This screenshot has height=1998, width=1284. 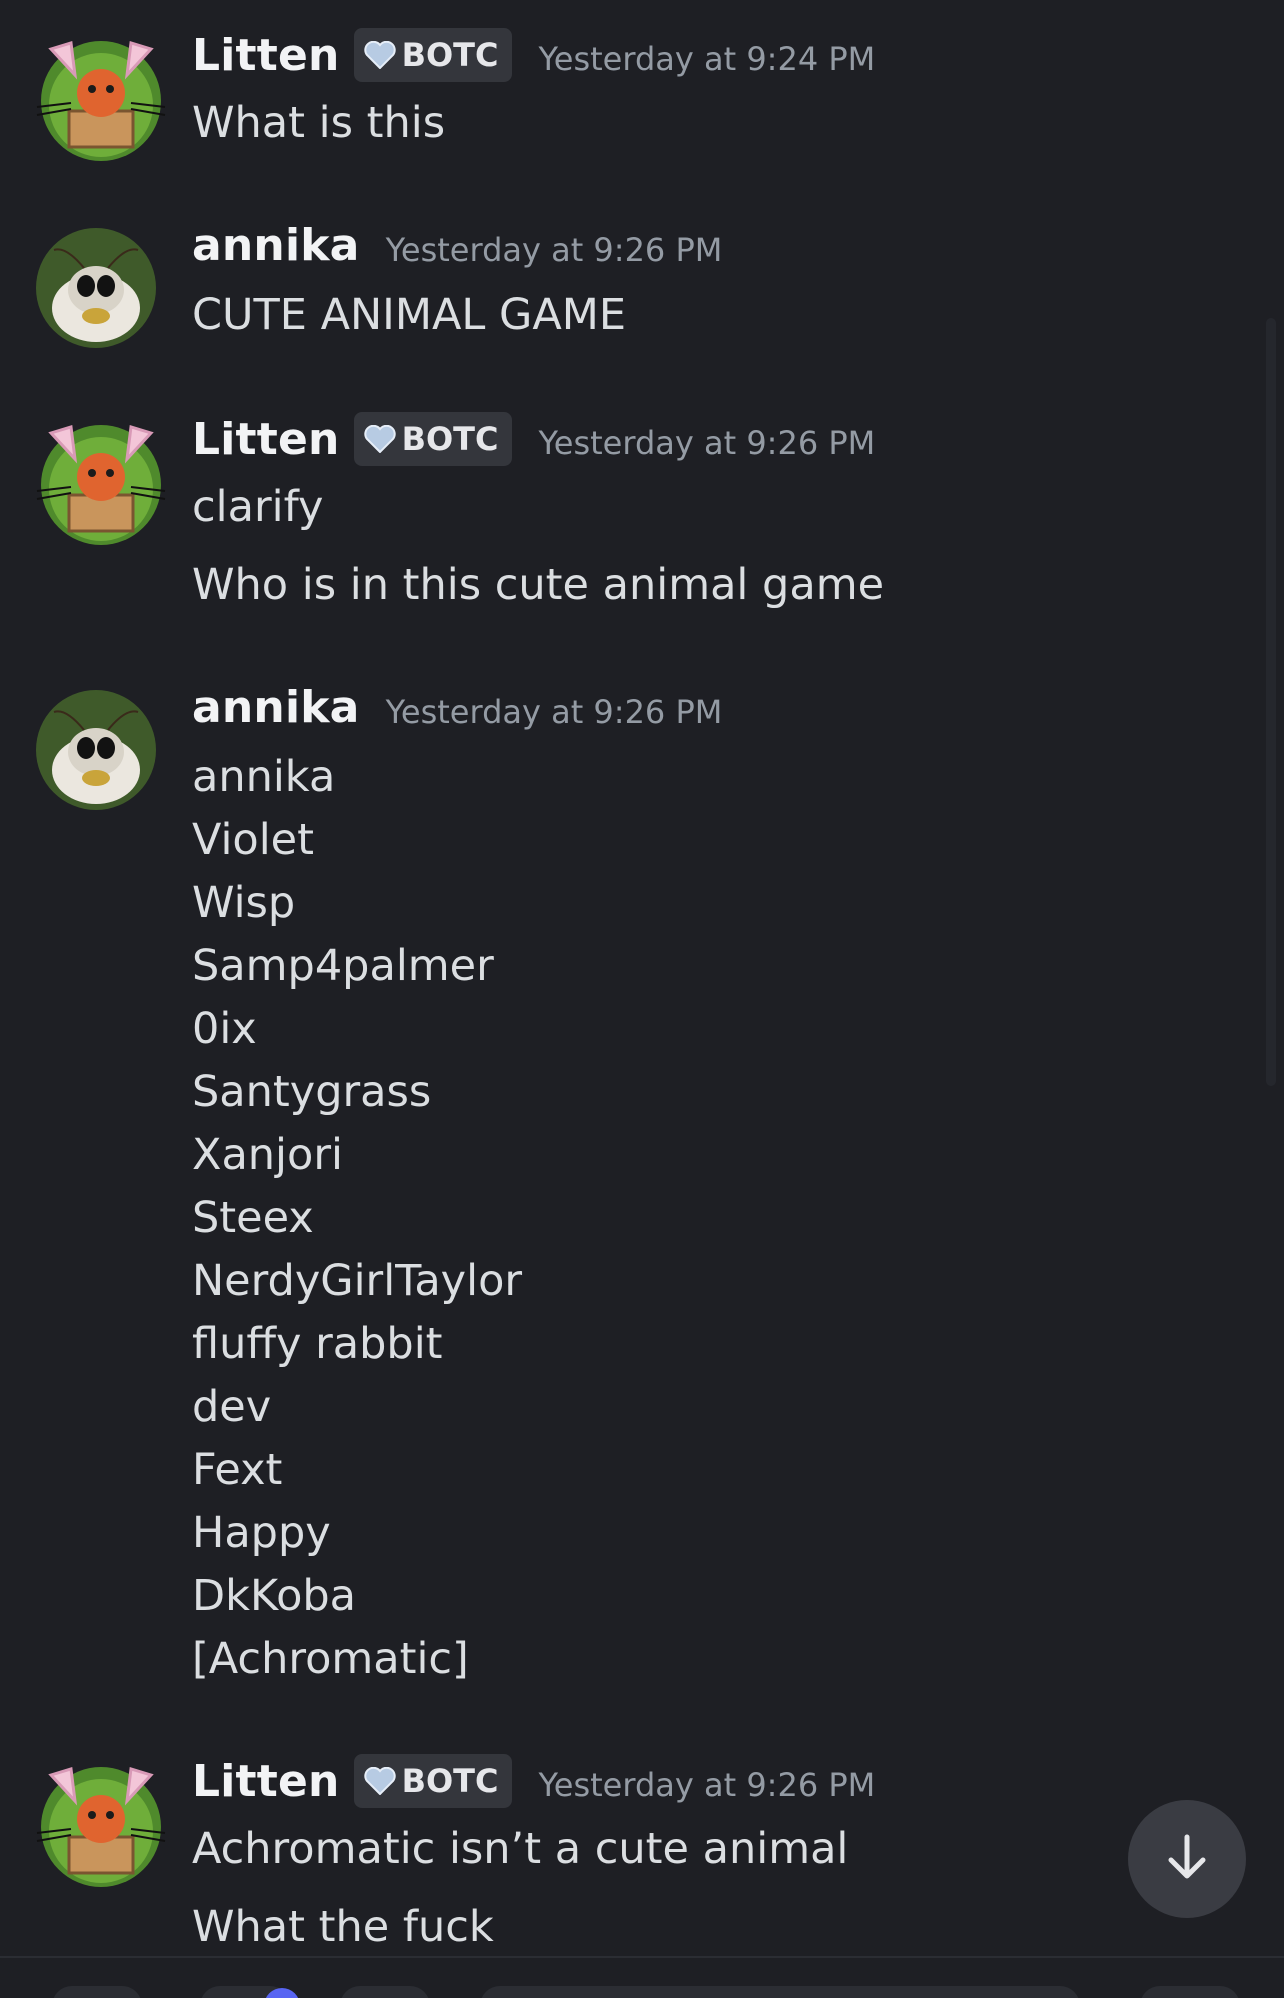 What do you see at coordinates (224, 1029) in the screenshot?
I see `list-item: 0ix` at bounding box center [224, 1029].